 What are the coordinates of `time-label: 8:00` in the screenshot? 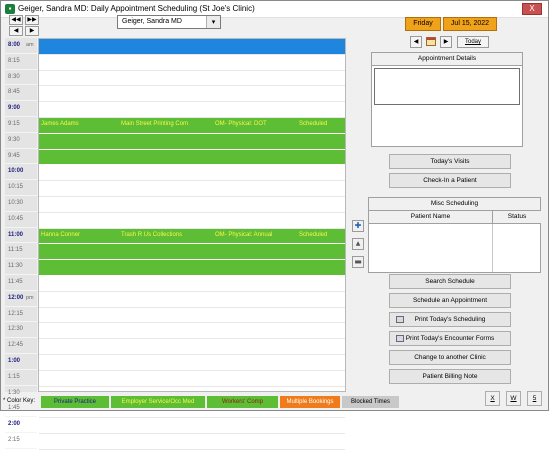 It's located at (14, 45).